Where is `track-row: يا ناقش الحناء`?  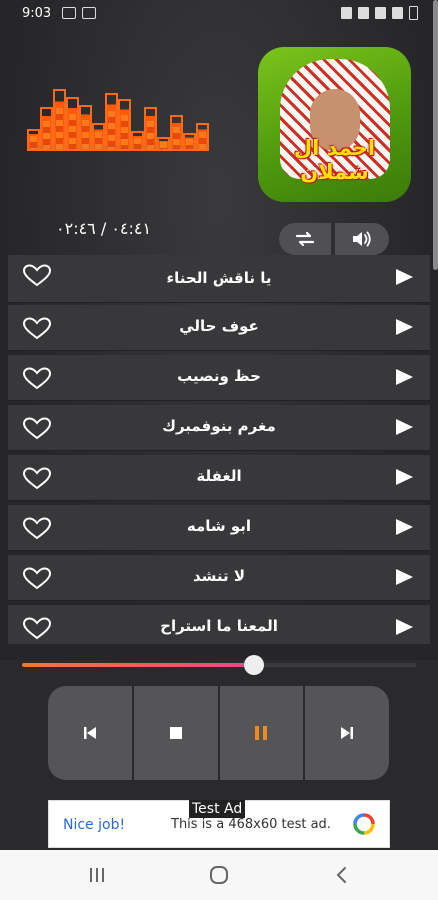 track-row: يا ناقش الحناء is located at coordinates (219, 279).